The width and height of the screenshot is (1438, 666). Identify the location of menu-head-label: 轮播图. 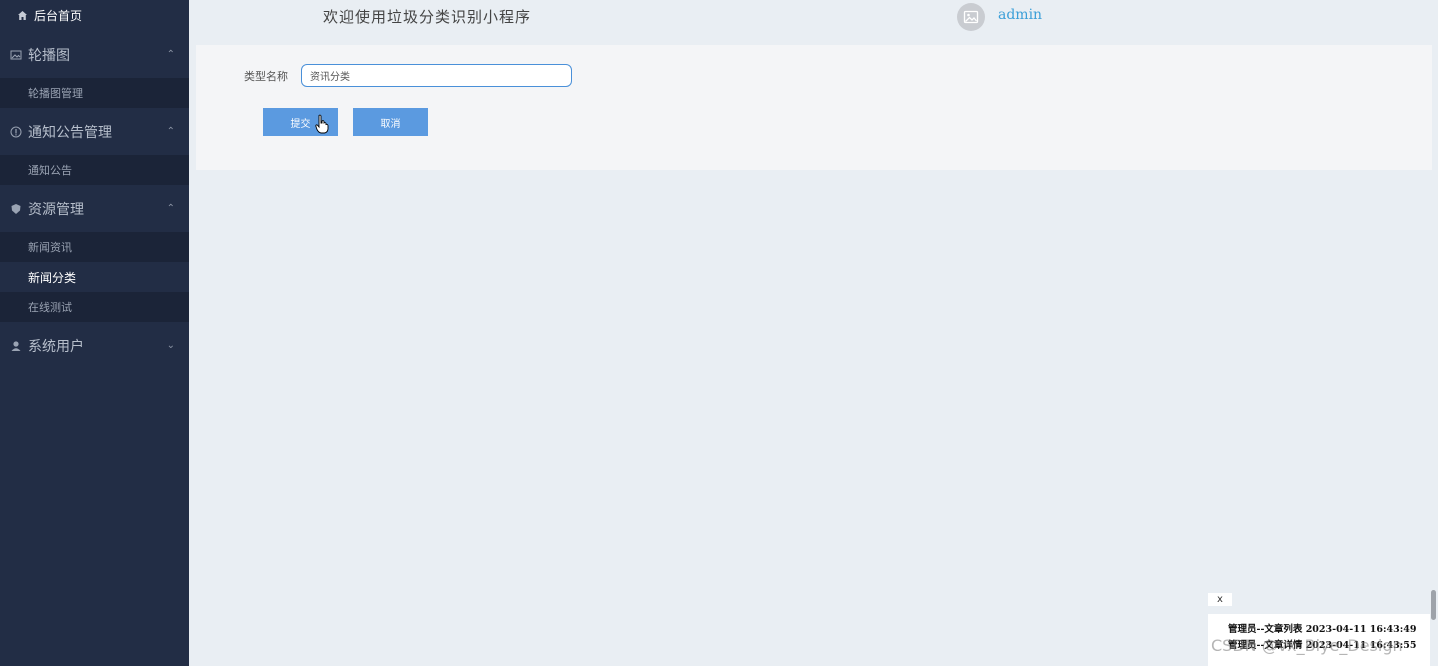
(49, 55).